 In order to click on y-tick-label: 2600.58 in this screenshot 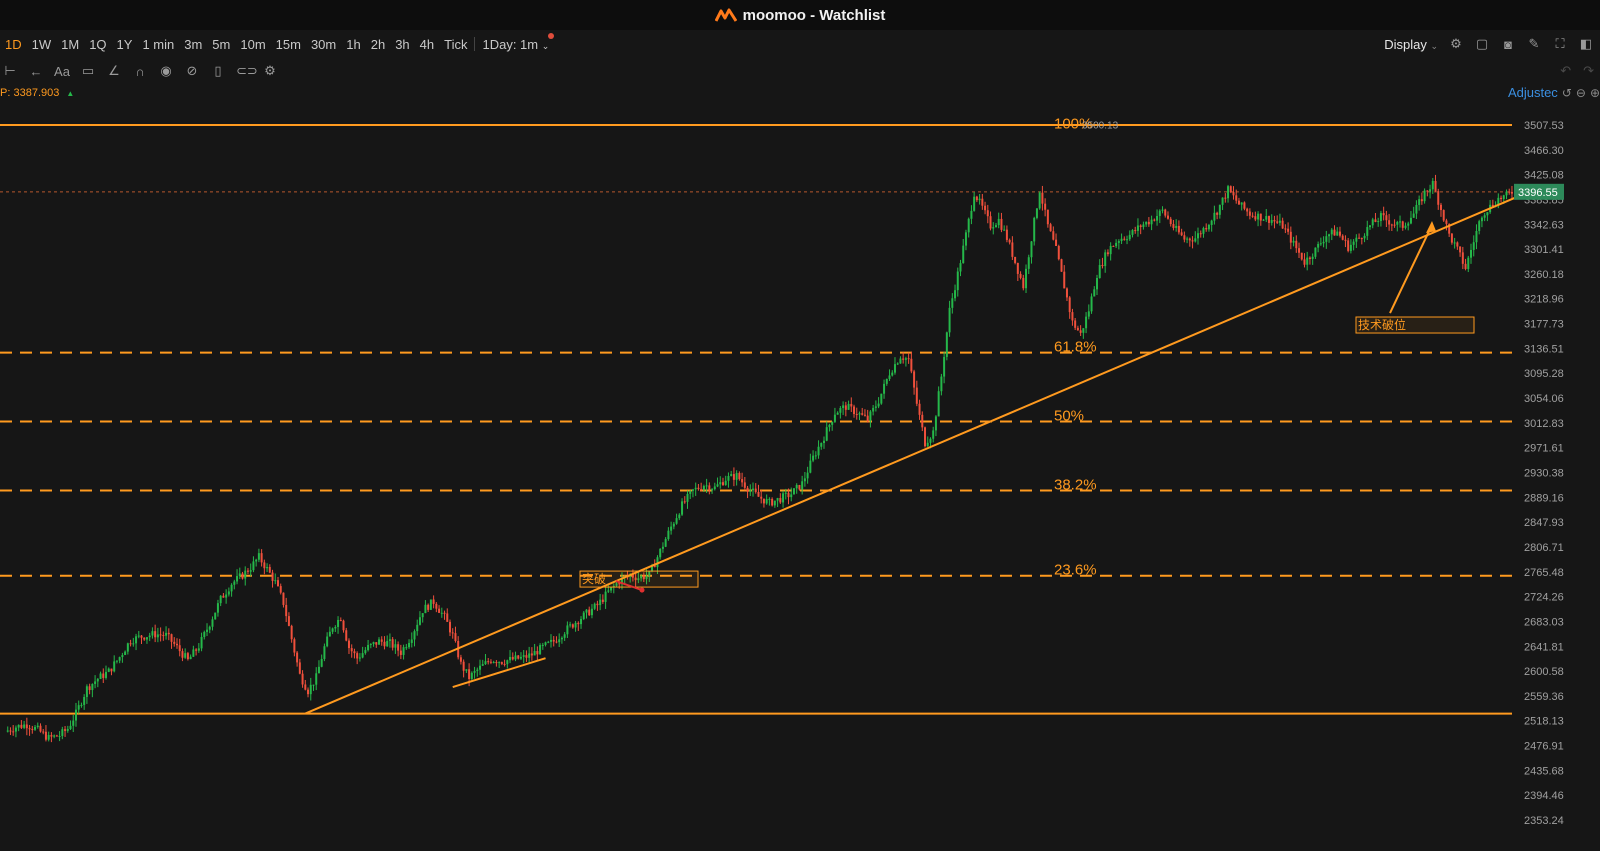, I will do `click(1544, 672)`.